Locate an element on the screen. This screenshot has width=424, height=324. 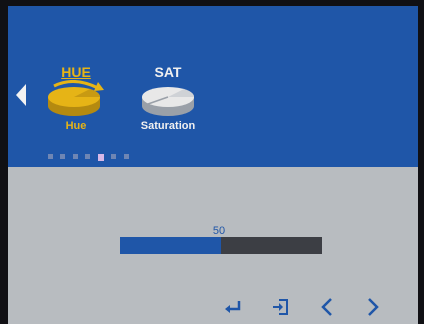
page-dot-active is located at coordinates (100, 157).